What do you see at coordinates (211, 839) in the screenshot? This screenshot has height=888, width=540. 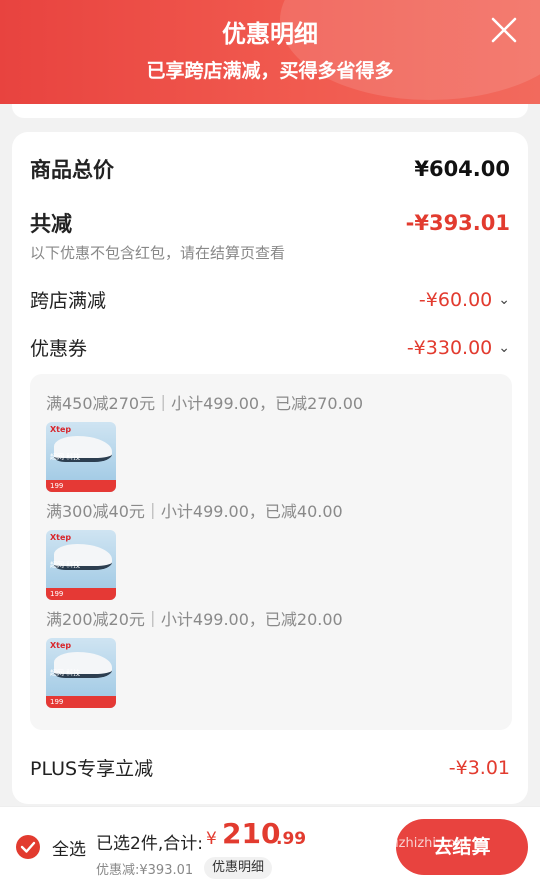 I see `currency-symbol: ¥` at bounding box center [211, 839].